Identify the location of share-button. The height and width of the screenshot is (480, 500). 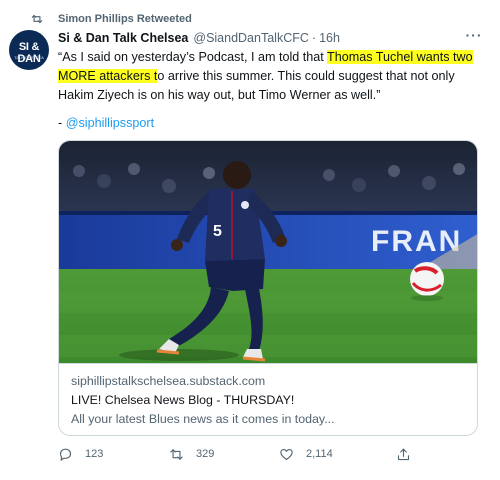
(409, 454).